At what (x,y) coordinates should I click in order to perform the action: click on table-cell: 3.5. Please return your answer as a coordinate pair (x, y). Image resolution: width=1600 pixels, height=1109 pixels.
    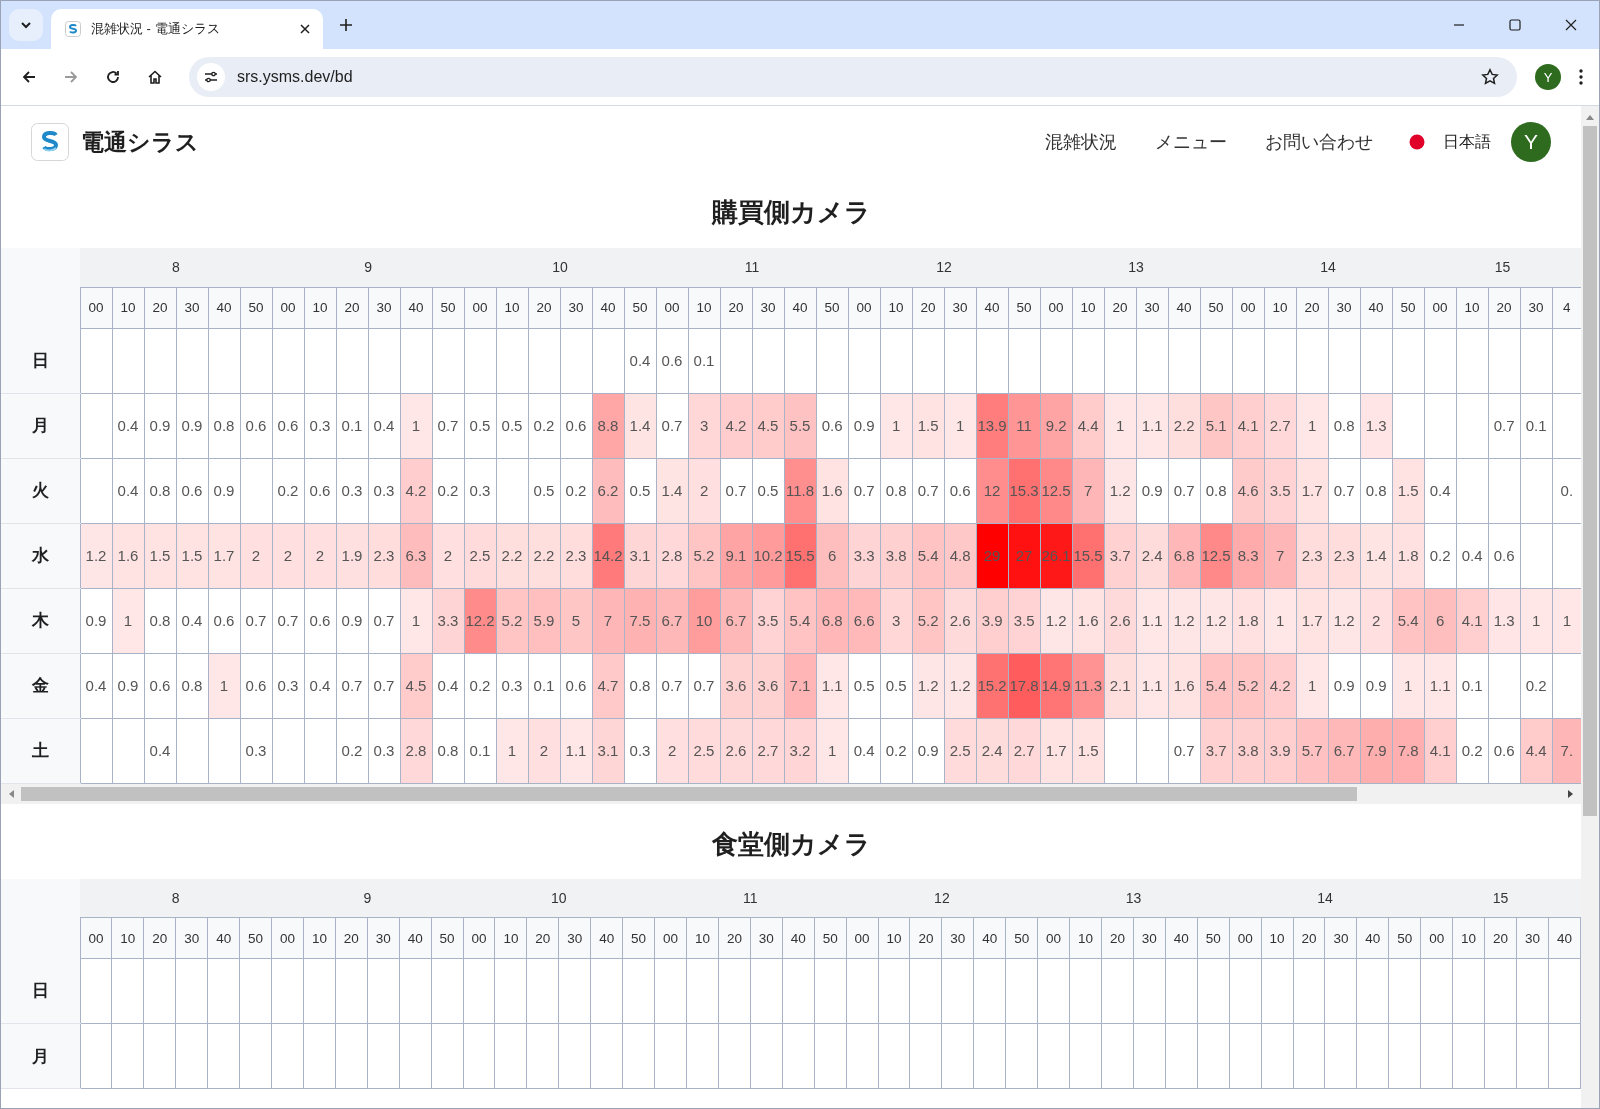
    Looking at the image, I should click on (768, 620).